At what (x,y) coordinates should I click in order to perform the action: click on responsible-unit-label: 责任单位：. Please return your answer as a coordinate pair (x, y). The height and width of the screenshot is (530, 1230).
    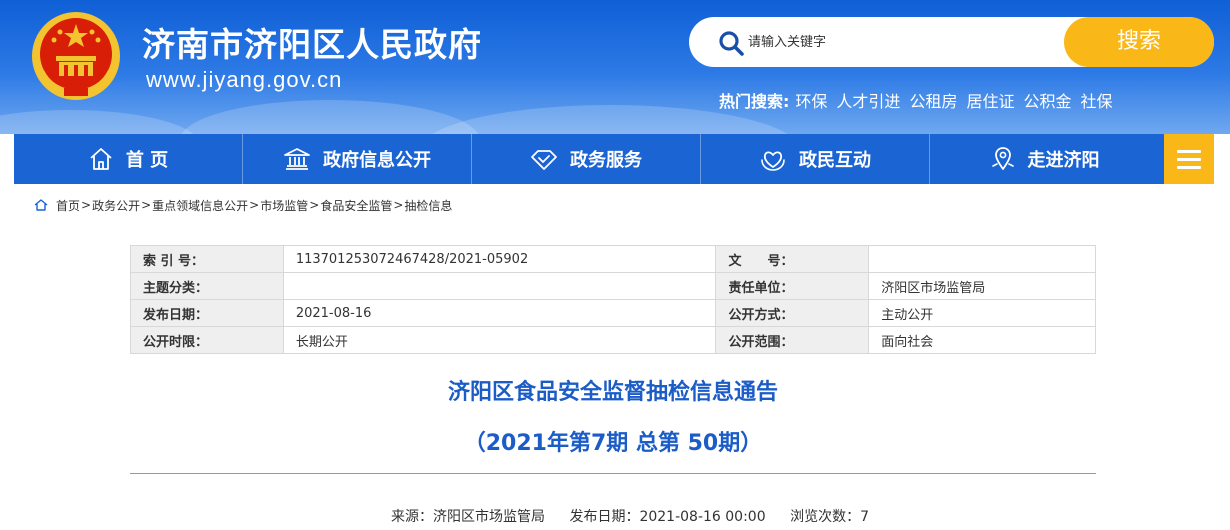
    Looking at the image, I should click on (792, 286).